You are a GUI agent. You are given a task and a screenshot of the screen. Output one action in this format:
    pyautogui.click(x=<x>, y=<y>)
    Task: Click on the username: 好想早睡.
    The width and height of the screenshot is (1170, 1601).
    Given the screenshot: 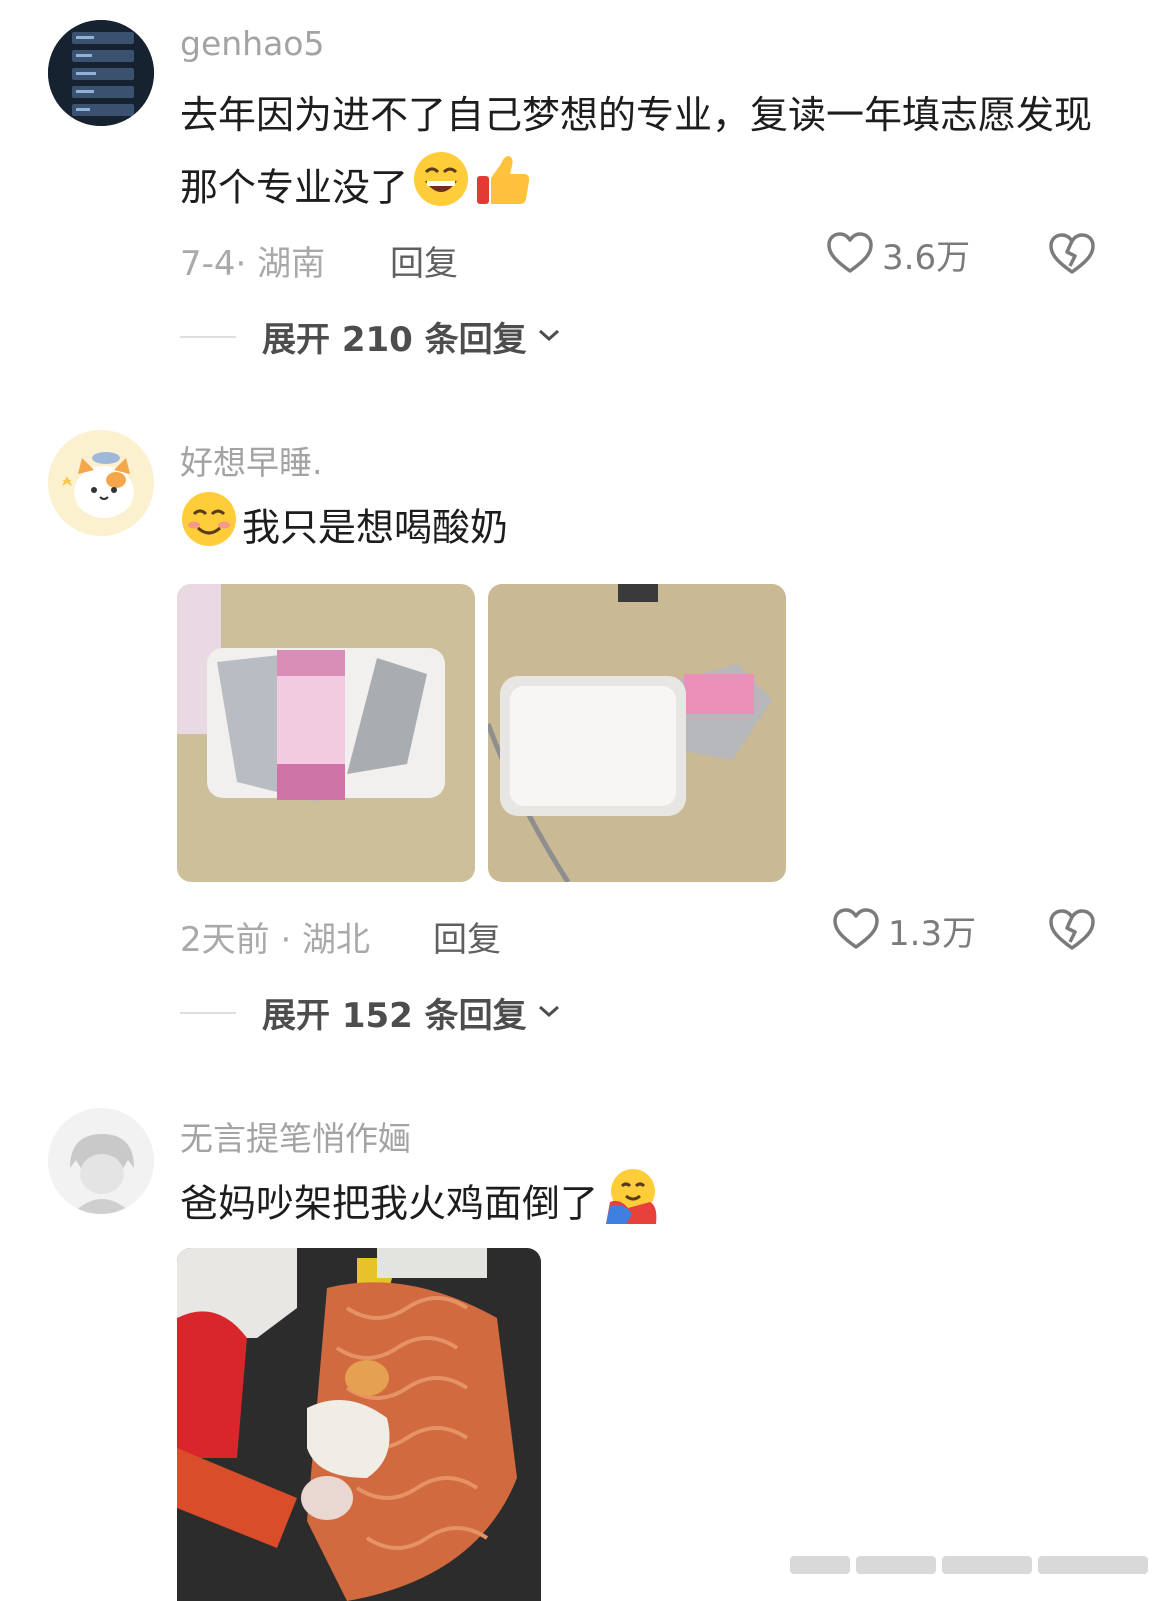 What is the action you would take?
    pyautogui.click(x=251, y=460)
    